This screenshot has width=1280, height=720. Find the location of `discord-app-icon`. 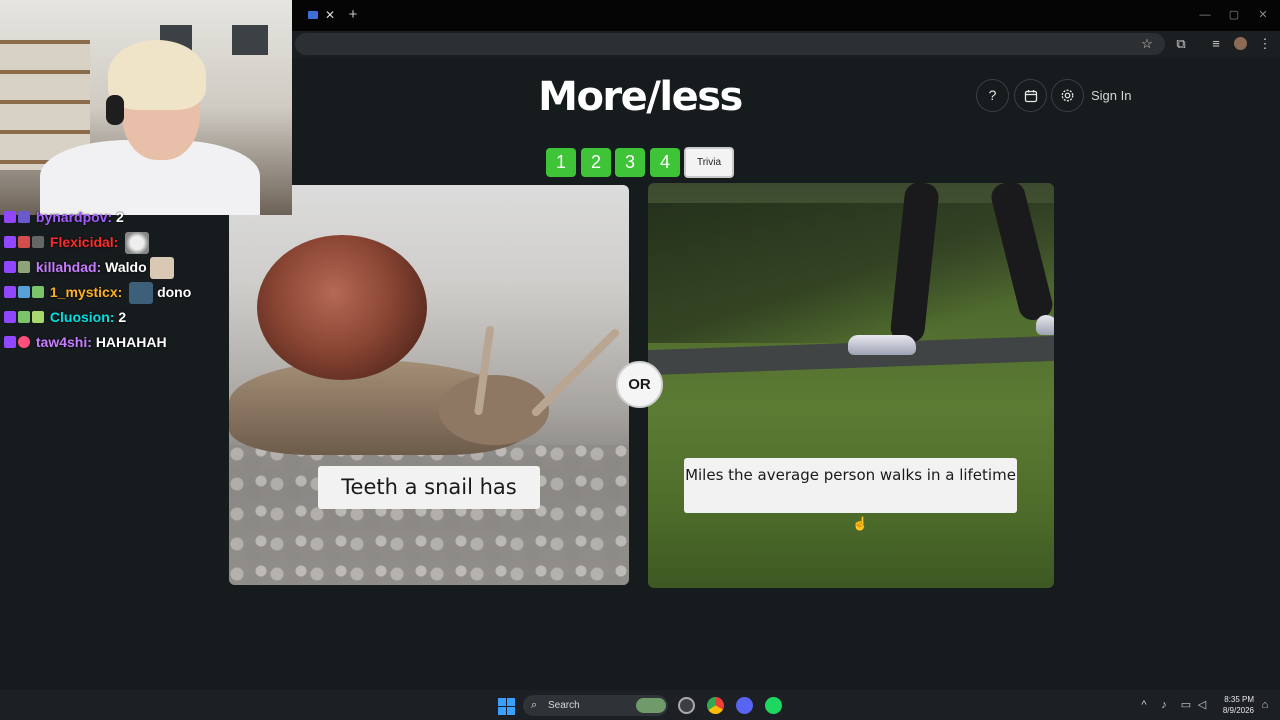

discord-app-icon is located at coordinates (744, 705).